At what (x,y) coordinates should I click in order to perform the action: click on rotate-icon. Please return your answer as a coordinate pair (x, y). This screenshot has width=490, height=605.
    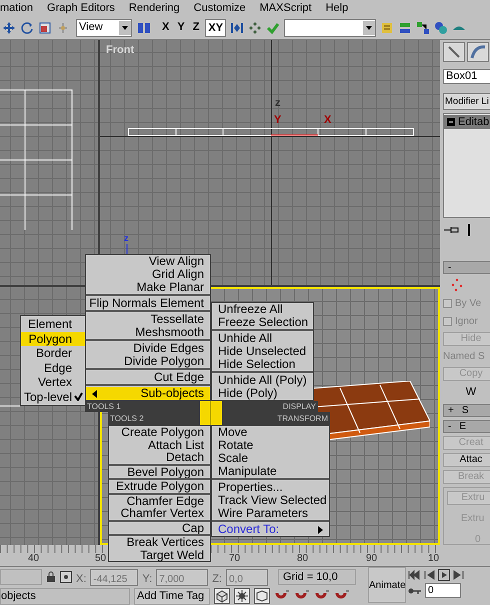
    Looking at the image, I should click on (27, 27).